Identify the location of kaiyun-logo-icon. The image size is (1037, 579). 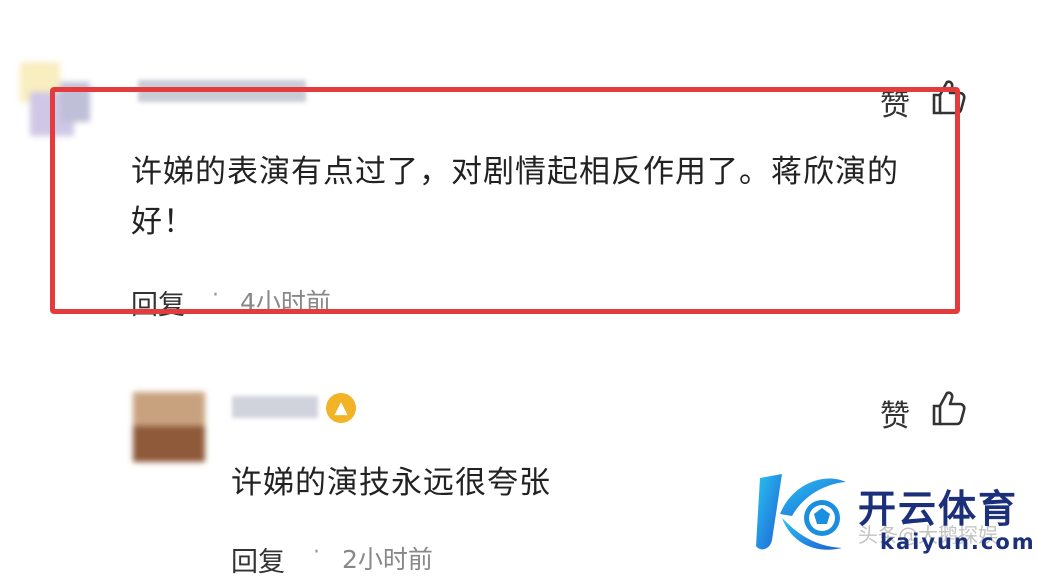
(801, 512).